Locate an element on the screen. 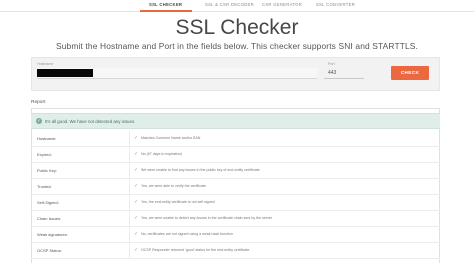 The height and width of the screenshot is (263, 474). report-row-label: Hostname: is located at coordinates (47, 138).